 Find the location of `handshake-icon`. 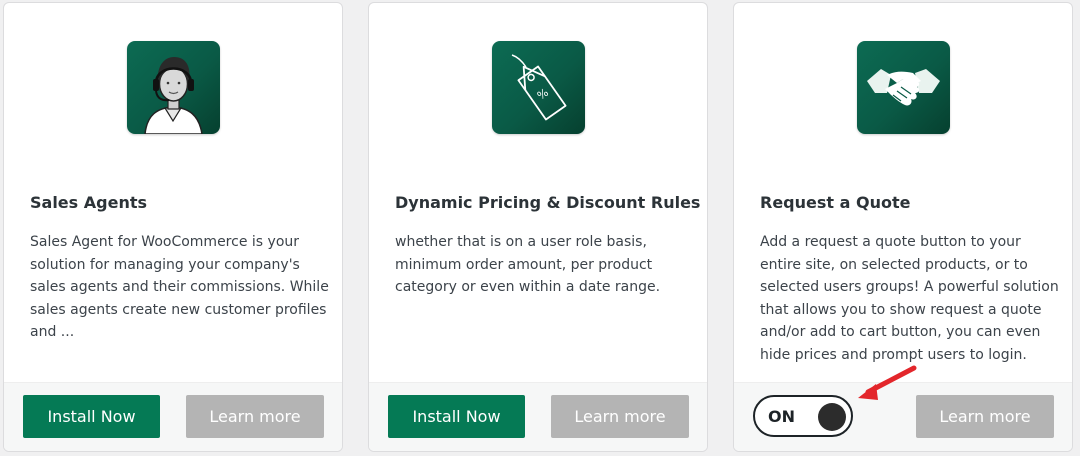

handshake-icon is located at coordinates (903, 87).